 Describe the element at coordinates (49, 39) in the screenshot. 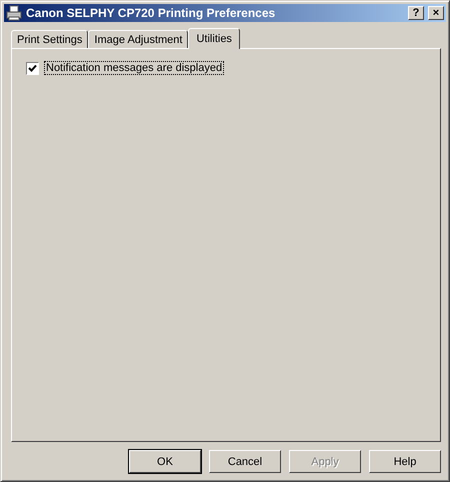

I see `tab: Print Settings` at that location.